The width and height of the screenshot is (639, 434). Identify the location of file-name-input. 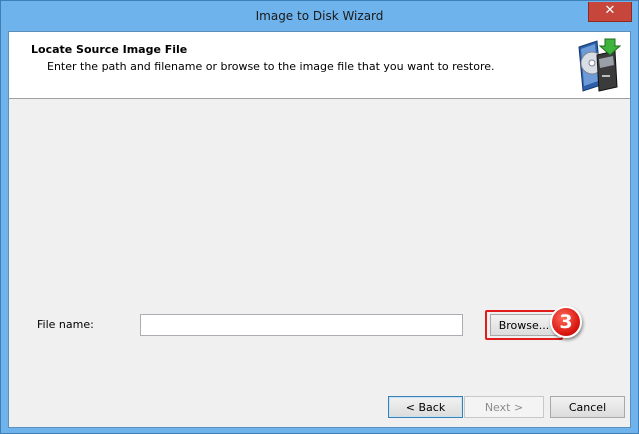
(301, 325).